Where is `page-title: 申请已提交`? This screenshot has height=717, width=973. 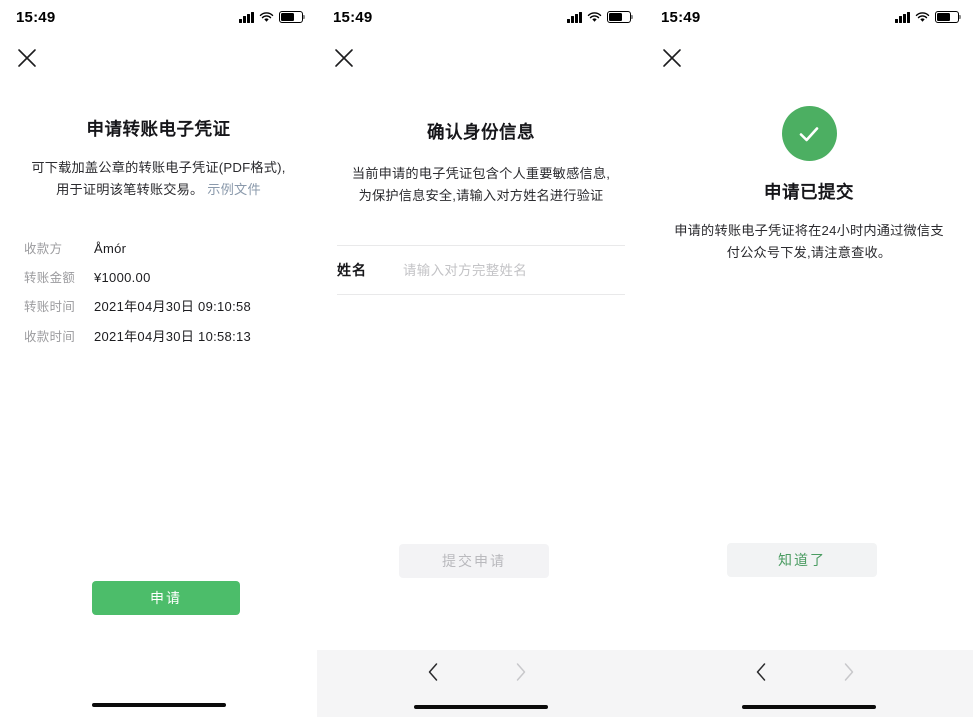 page-title: 申请已提交 is located at coordinates (809, 192).